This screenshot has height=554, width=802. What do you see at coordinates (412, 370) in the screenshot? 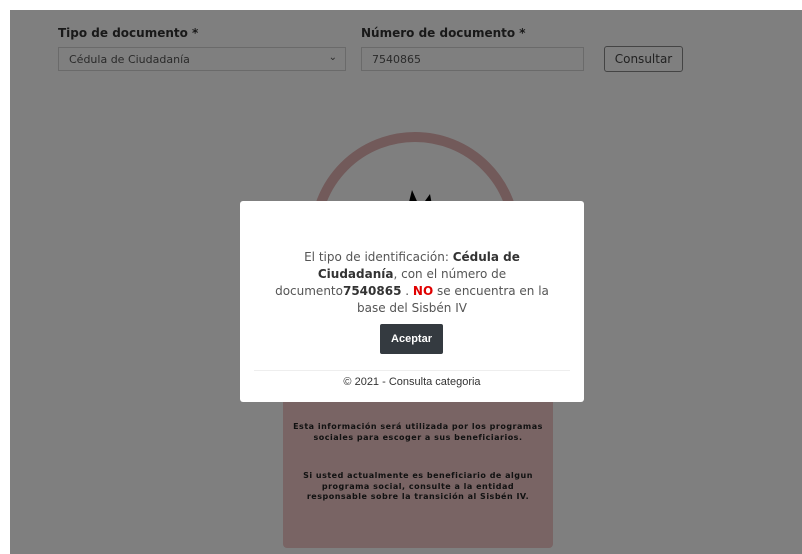
I see `modal-divider` at bounding box center [412, 370].